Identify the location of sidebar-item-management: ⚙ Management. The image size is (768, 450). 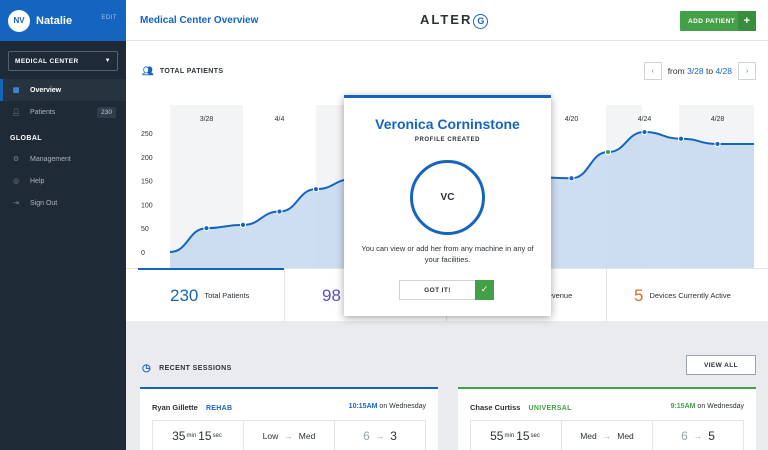
(63, 159).